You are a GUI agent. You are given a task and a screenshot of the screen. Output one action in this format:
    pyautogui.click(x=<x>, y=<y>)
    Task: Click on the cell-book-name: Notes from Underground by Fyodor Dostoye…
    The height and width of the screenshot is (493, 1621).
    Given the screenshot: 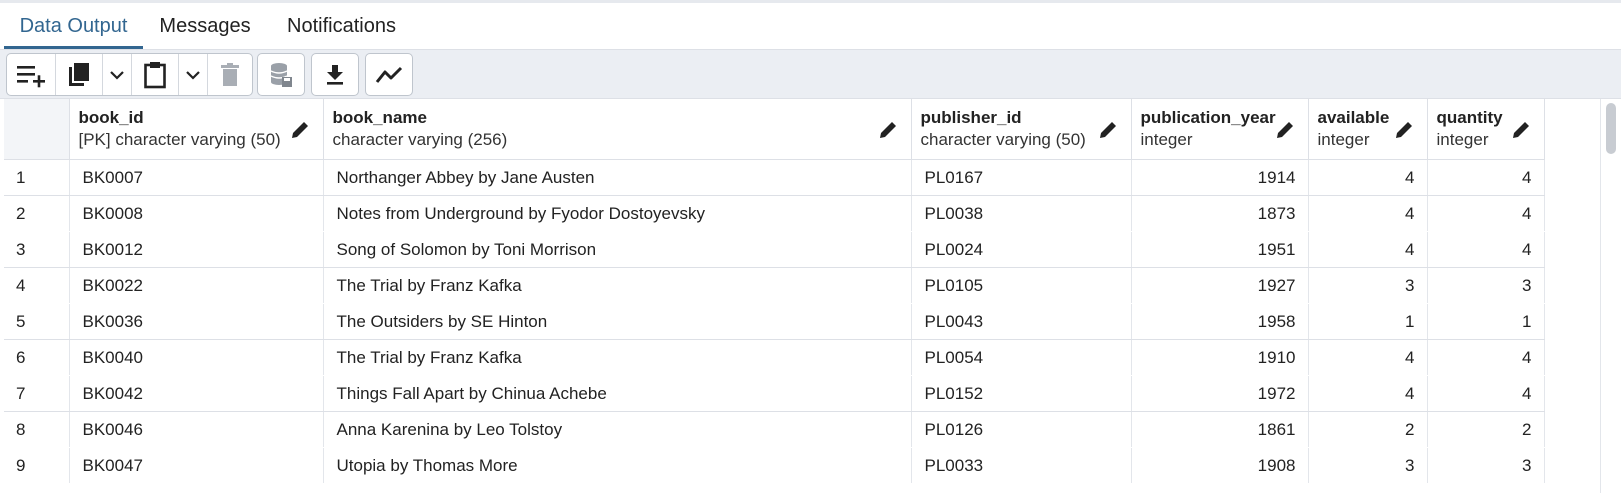 What is the action you would take?
    pyautogui.click(x=617, y=213)
    